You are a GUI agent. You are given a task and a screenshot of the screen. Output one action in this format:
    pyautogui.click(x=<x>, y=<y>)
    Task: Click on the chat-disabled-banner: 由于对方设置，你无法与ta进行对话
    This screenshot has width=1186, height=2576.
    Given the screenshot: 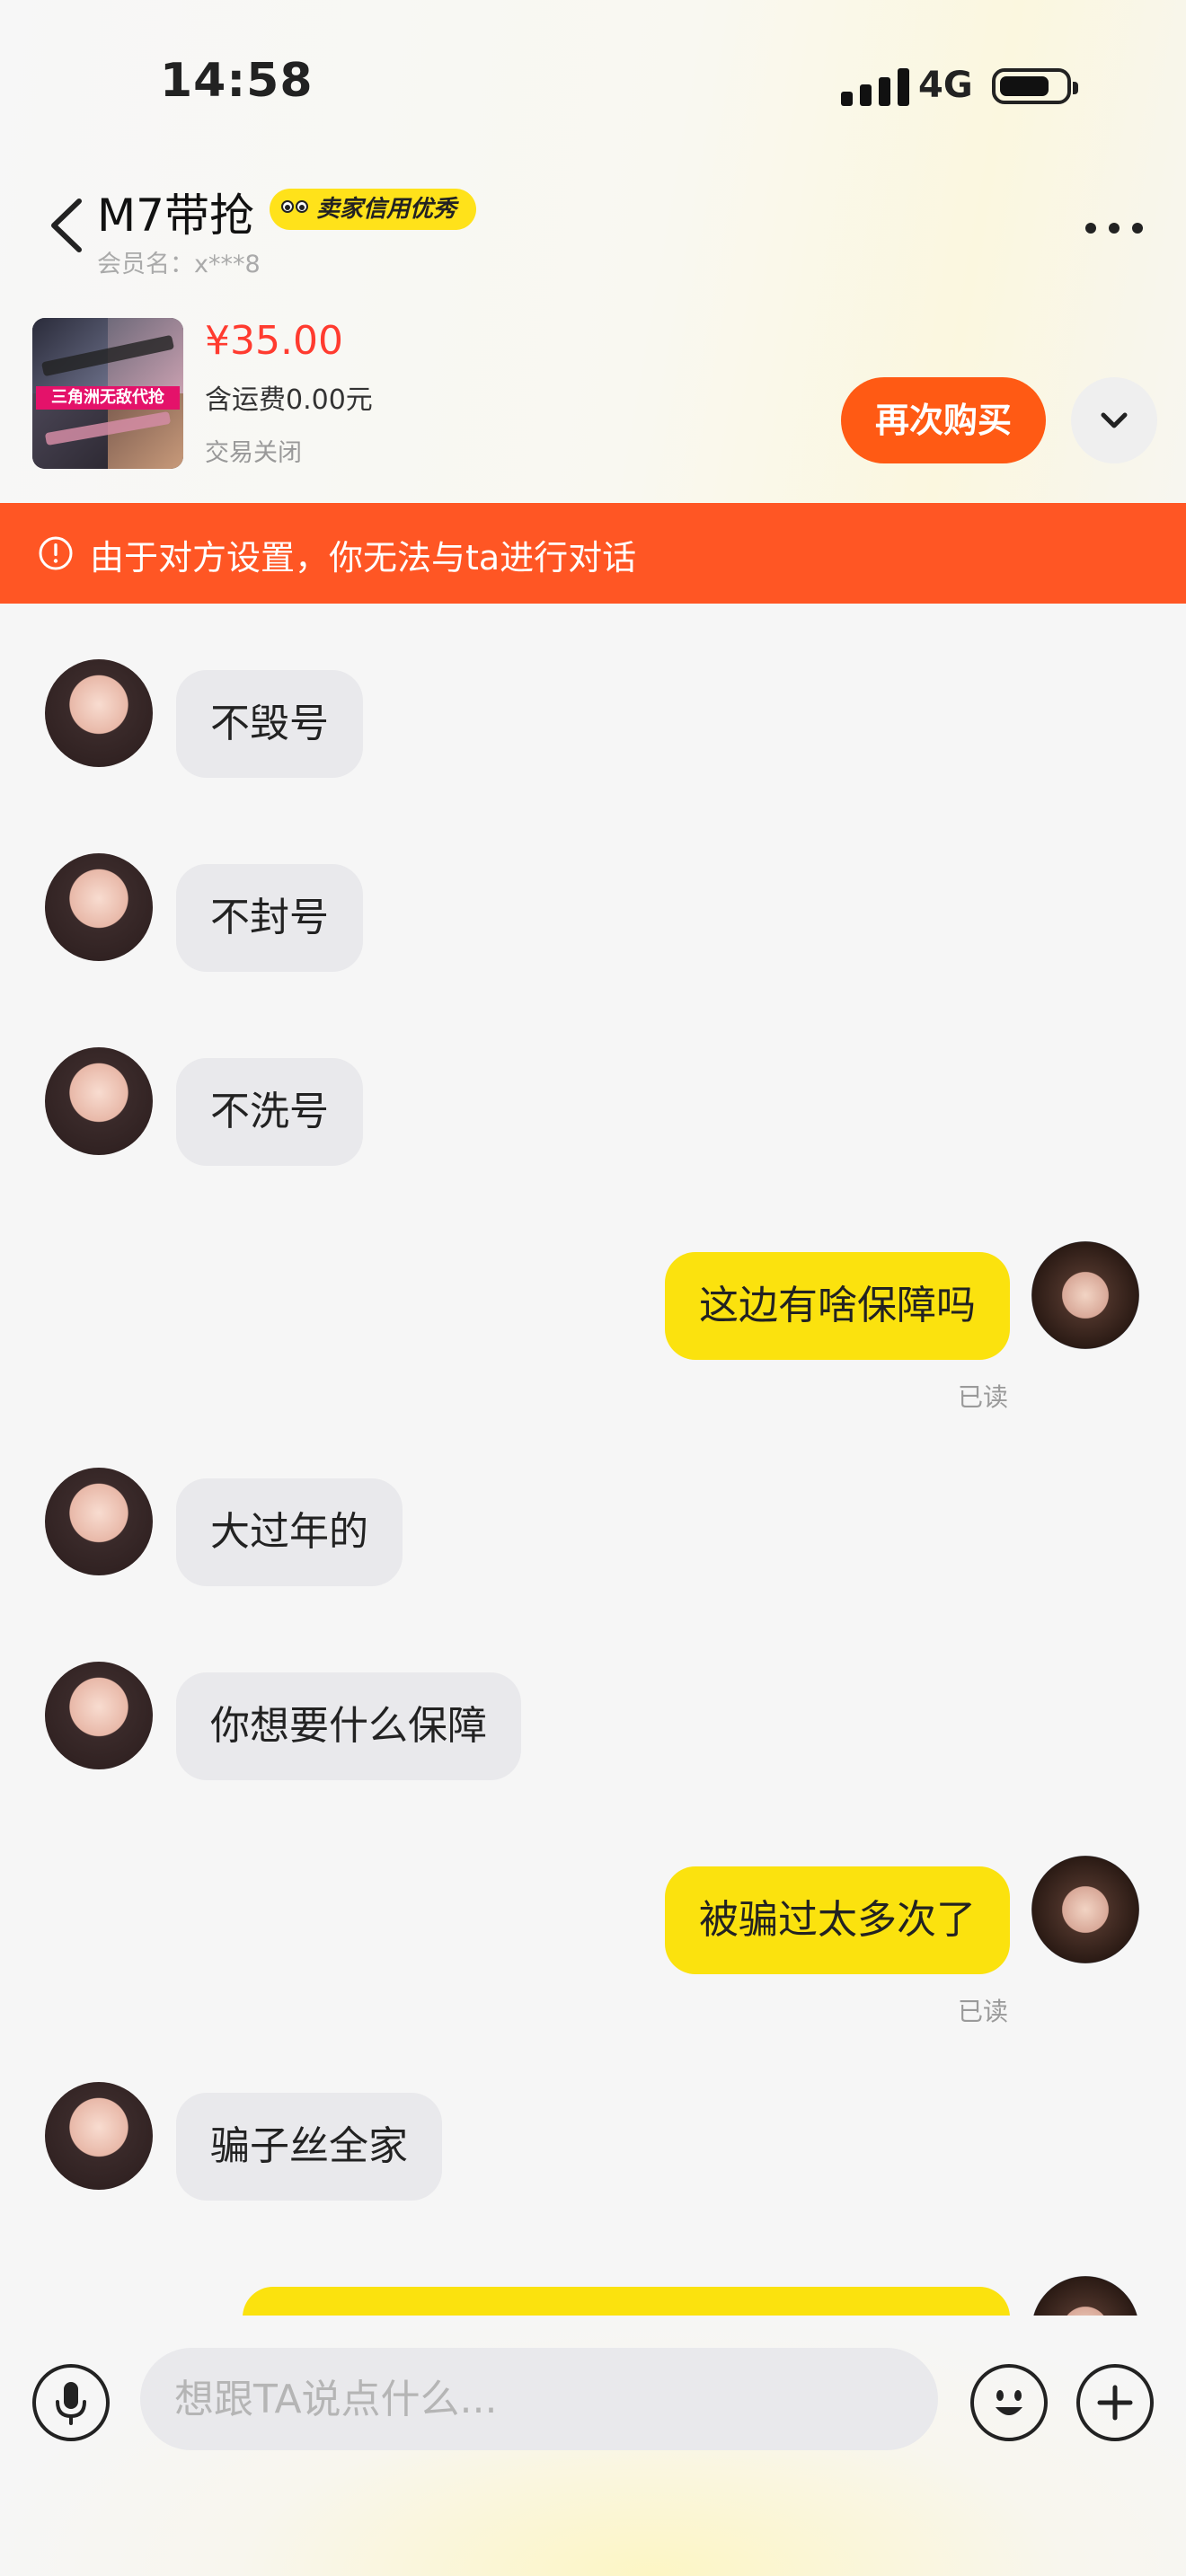 What is the action you would take?
    pyautogui.click(x=593, y=553)
    